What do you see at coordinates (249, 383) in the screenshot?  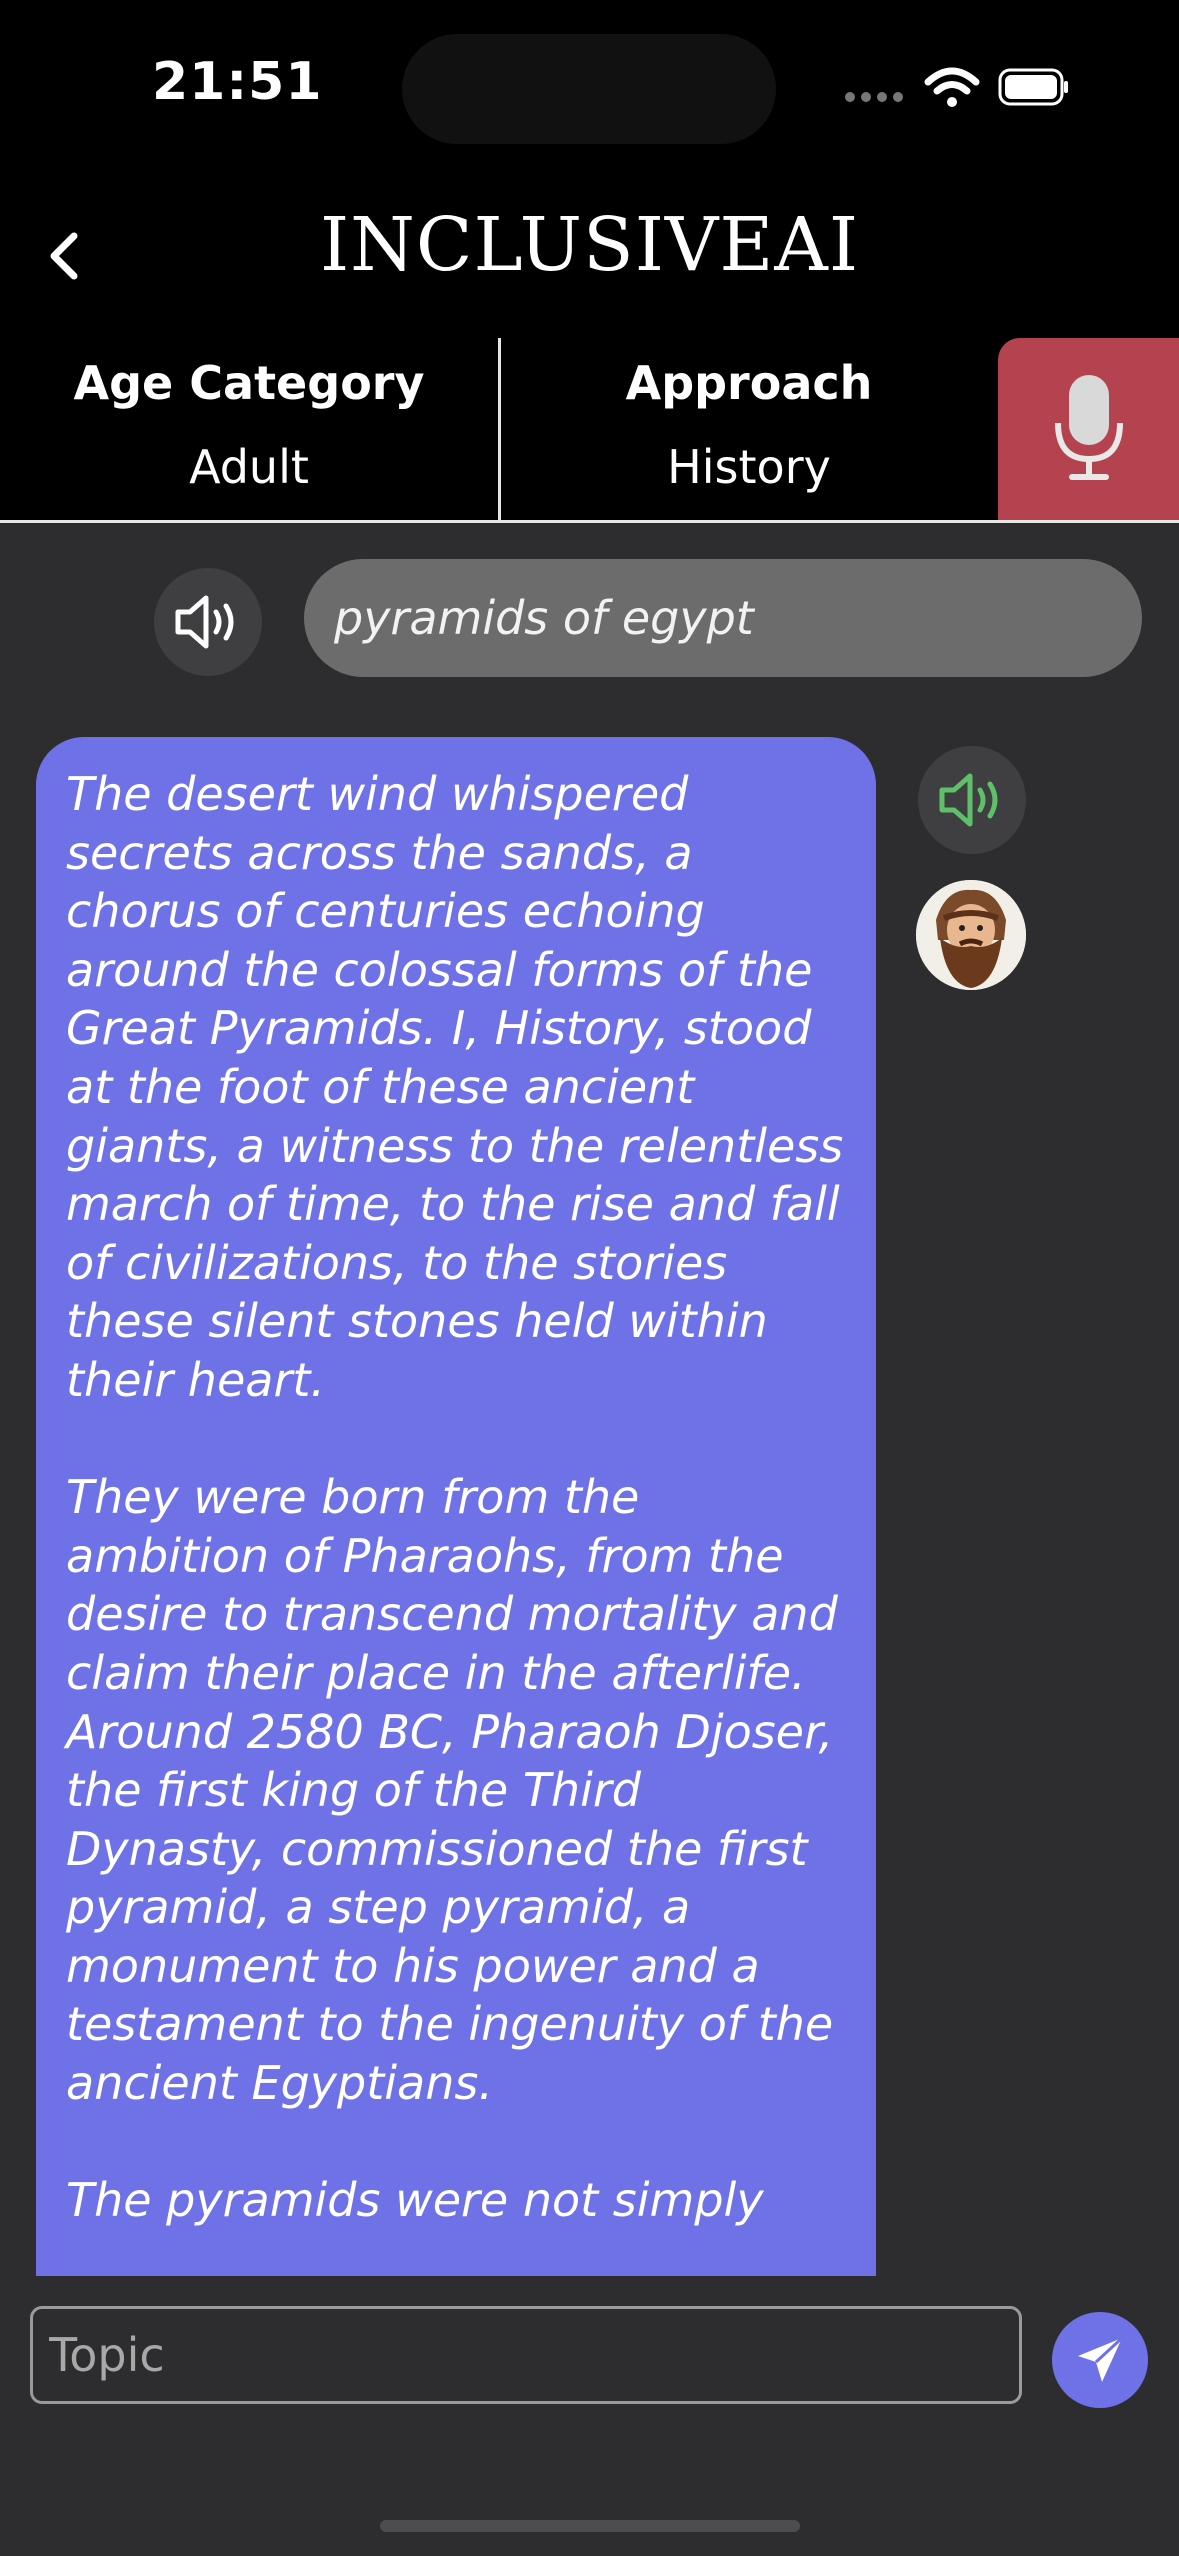 I see `age-category-label: Age Category` at bounding box center [249, 383].